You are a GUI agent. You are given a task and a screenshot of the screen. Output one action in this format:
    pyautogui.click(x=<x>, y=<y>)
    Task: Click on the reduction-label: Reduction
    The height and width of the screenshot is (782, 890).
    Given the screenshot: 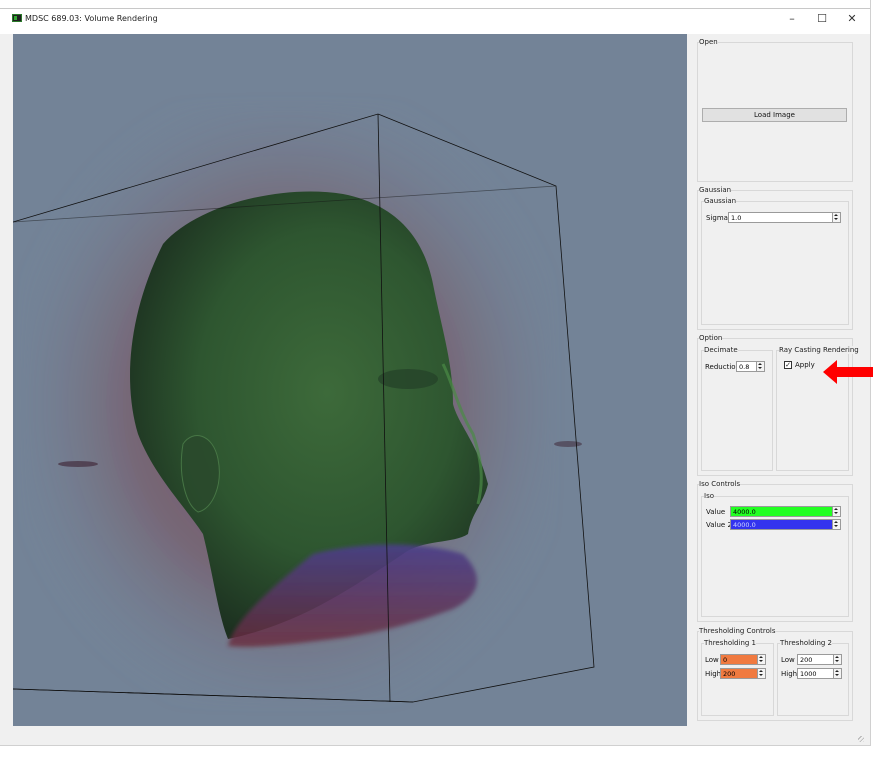 What is the action you would take?
    pyautogui.click(x=722, y=367)
    